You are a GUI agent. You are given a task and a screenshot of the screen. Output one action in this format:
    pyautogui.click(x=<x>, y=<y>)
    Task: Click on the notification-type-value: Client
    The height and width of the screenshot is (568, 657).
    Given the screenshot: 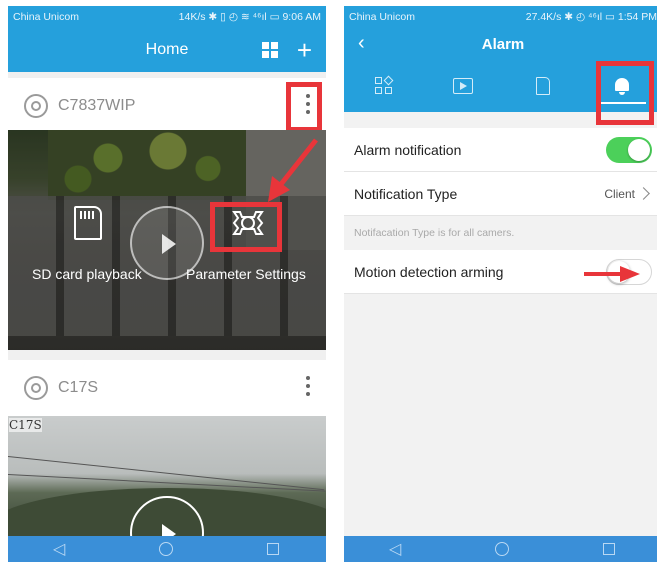 What is the action you would take?
    pyautogui.click(x=619, y=193)
    